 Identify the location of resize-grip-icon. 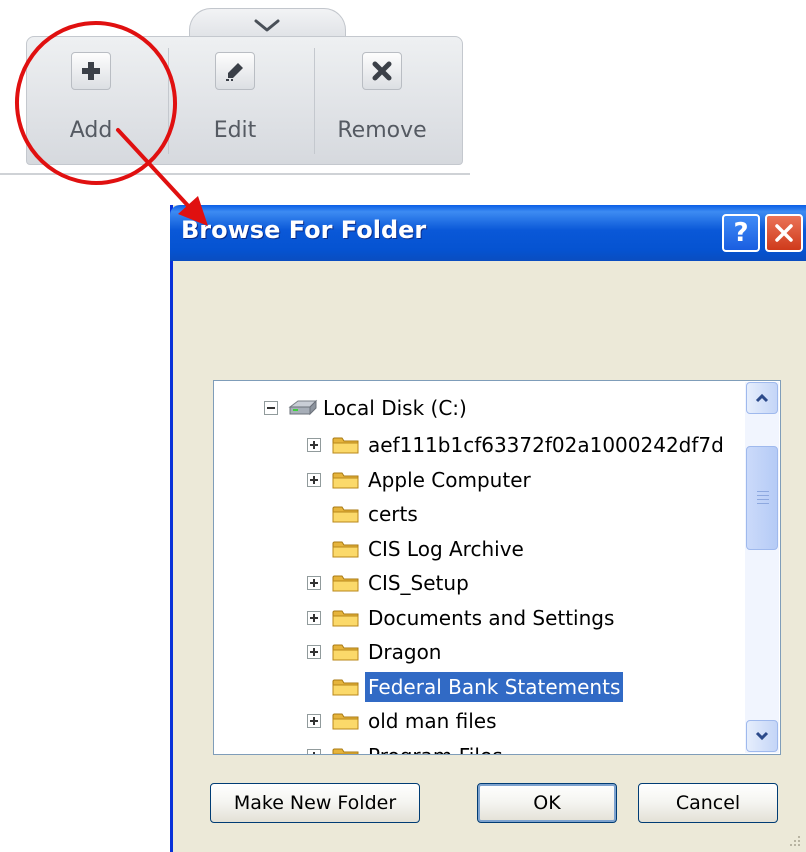
(794, 840).